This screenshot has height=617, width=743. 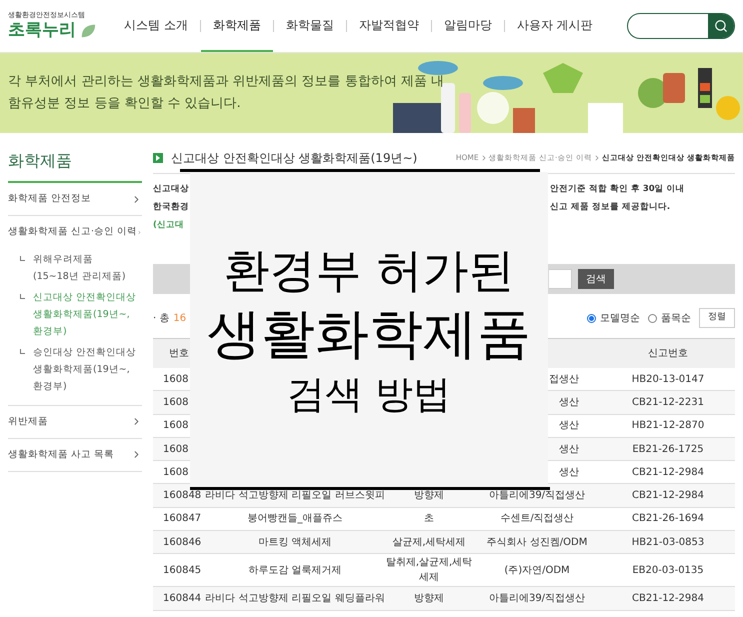 I want to click on search-field, so click(x=681, y=26).